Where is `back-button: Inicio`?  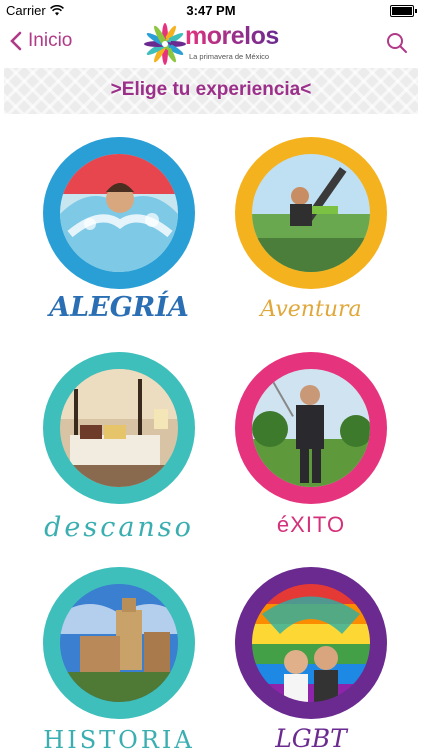
back-button: Inicio is located at coordinates (41, 41).